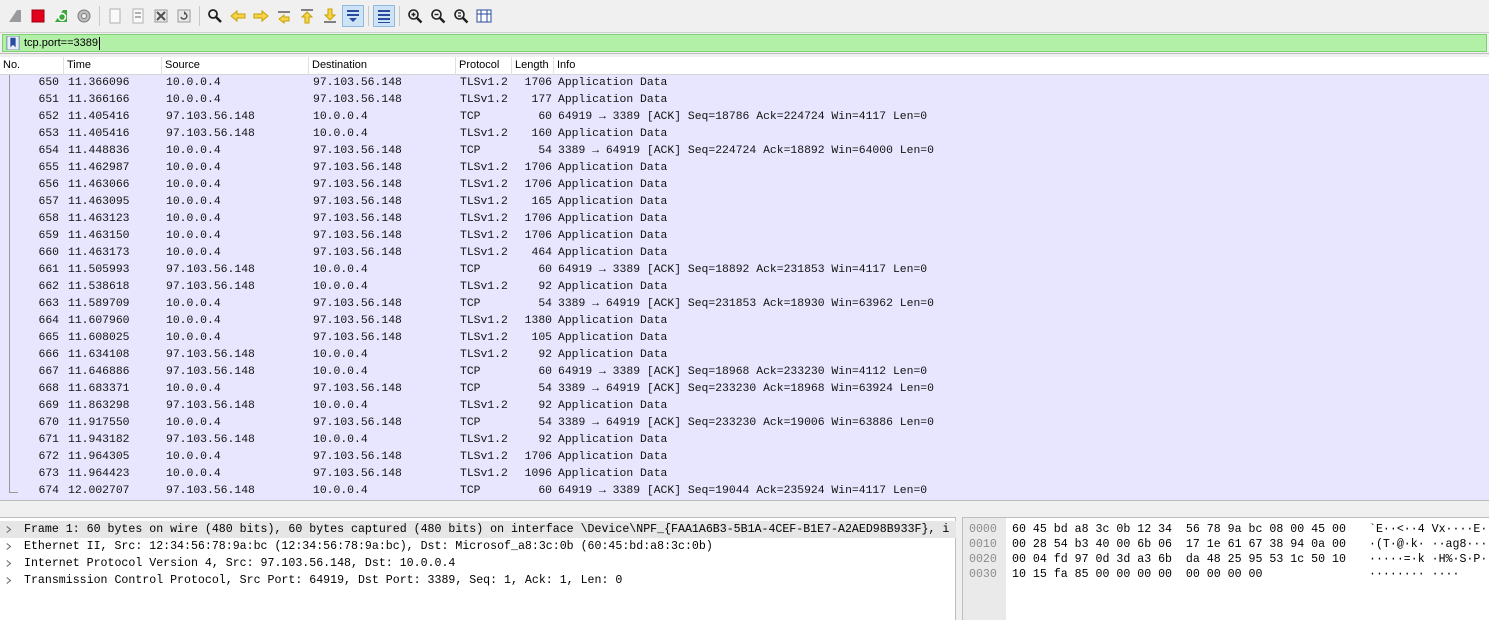 Image resolution: width=1489 pixels, height=620 pixels. What do you see at coordinates (61, 16) in the screenshot?
I see `restart-capture-button` at bounding box center [61, 16].